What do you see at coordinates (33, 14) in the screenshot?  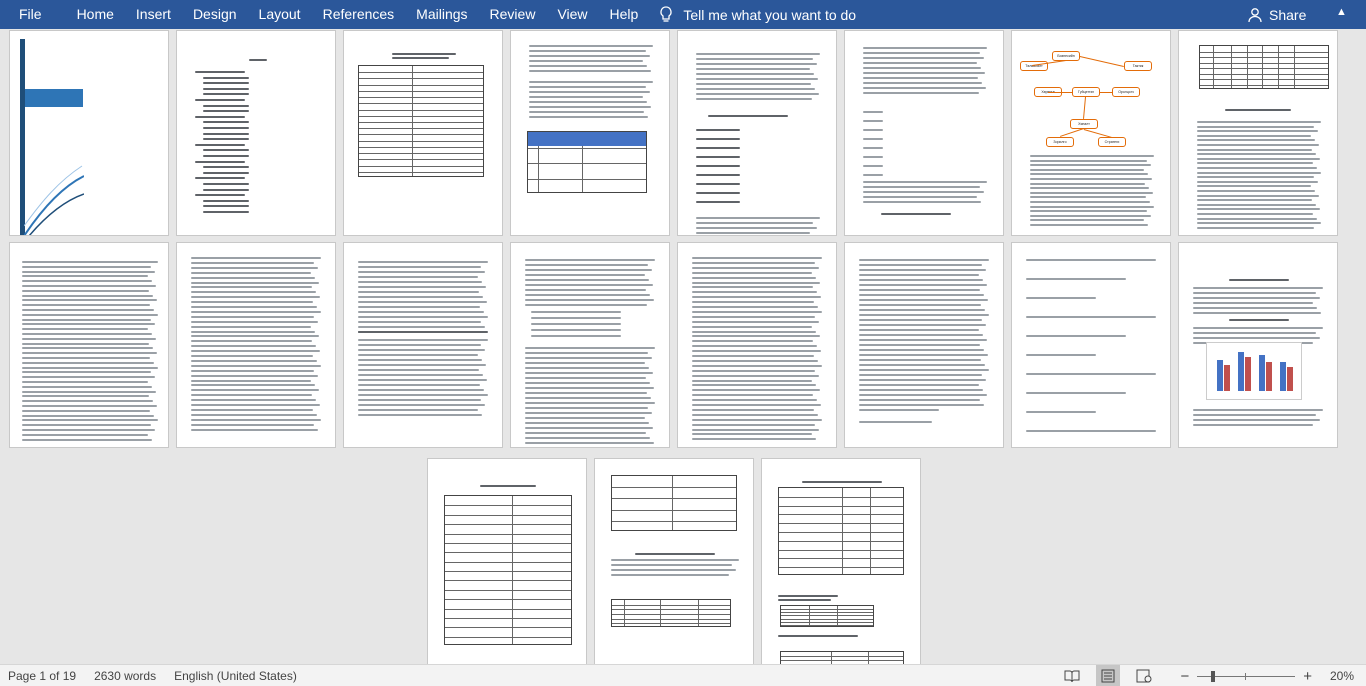 I see `tab-file: File` at bounding box center [33, 14].